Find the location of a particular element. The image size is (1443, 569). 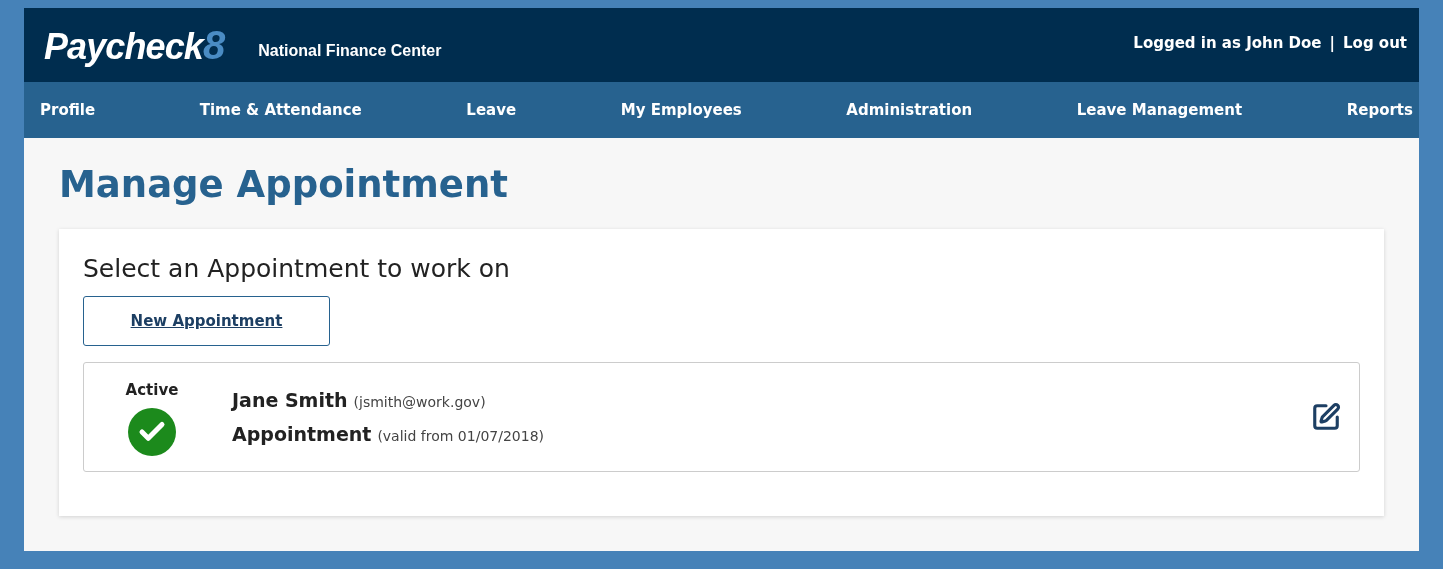

nav-item: Time & Attendance is located at coordinates (280, 110).